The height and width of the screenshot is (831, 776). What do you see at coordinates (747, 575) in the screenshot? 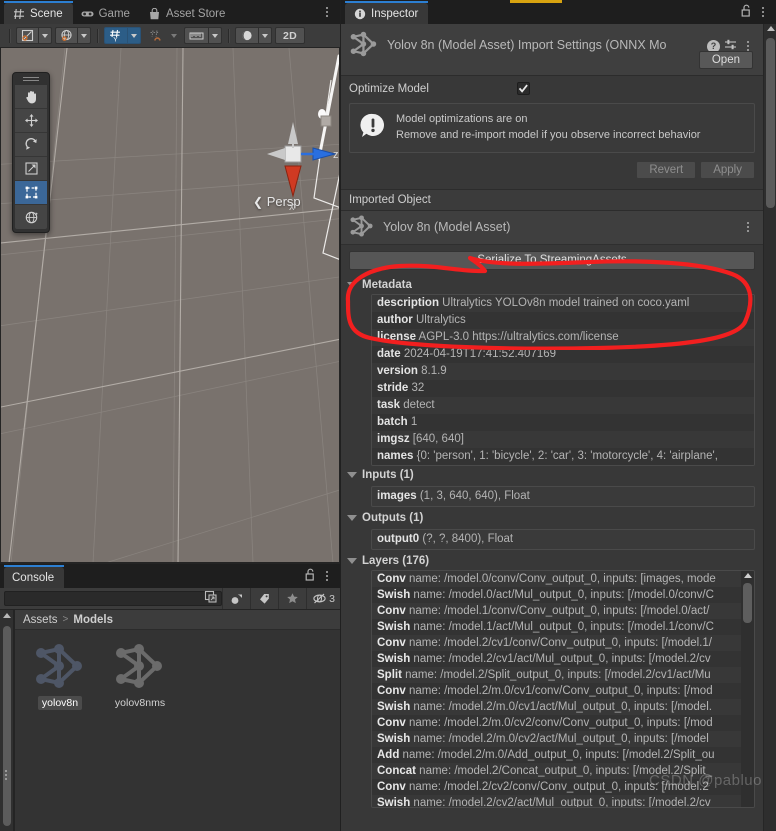
I see `layers-scroll-up-icon` at bounding box center [747, 575].